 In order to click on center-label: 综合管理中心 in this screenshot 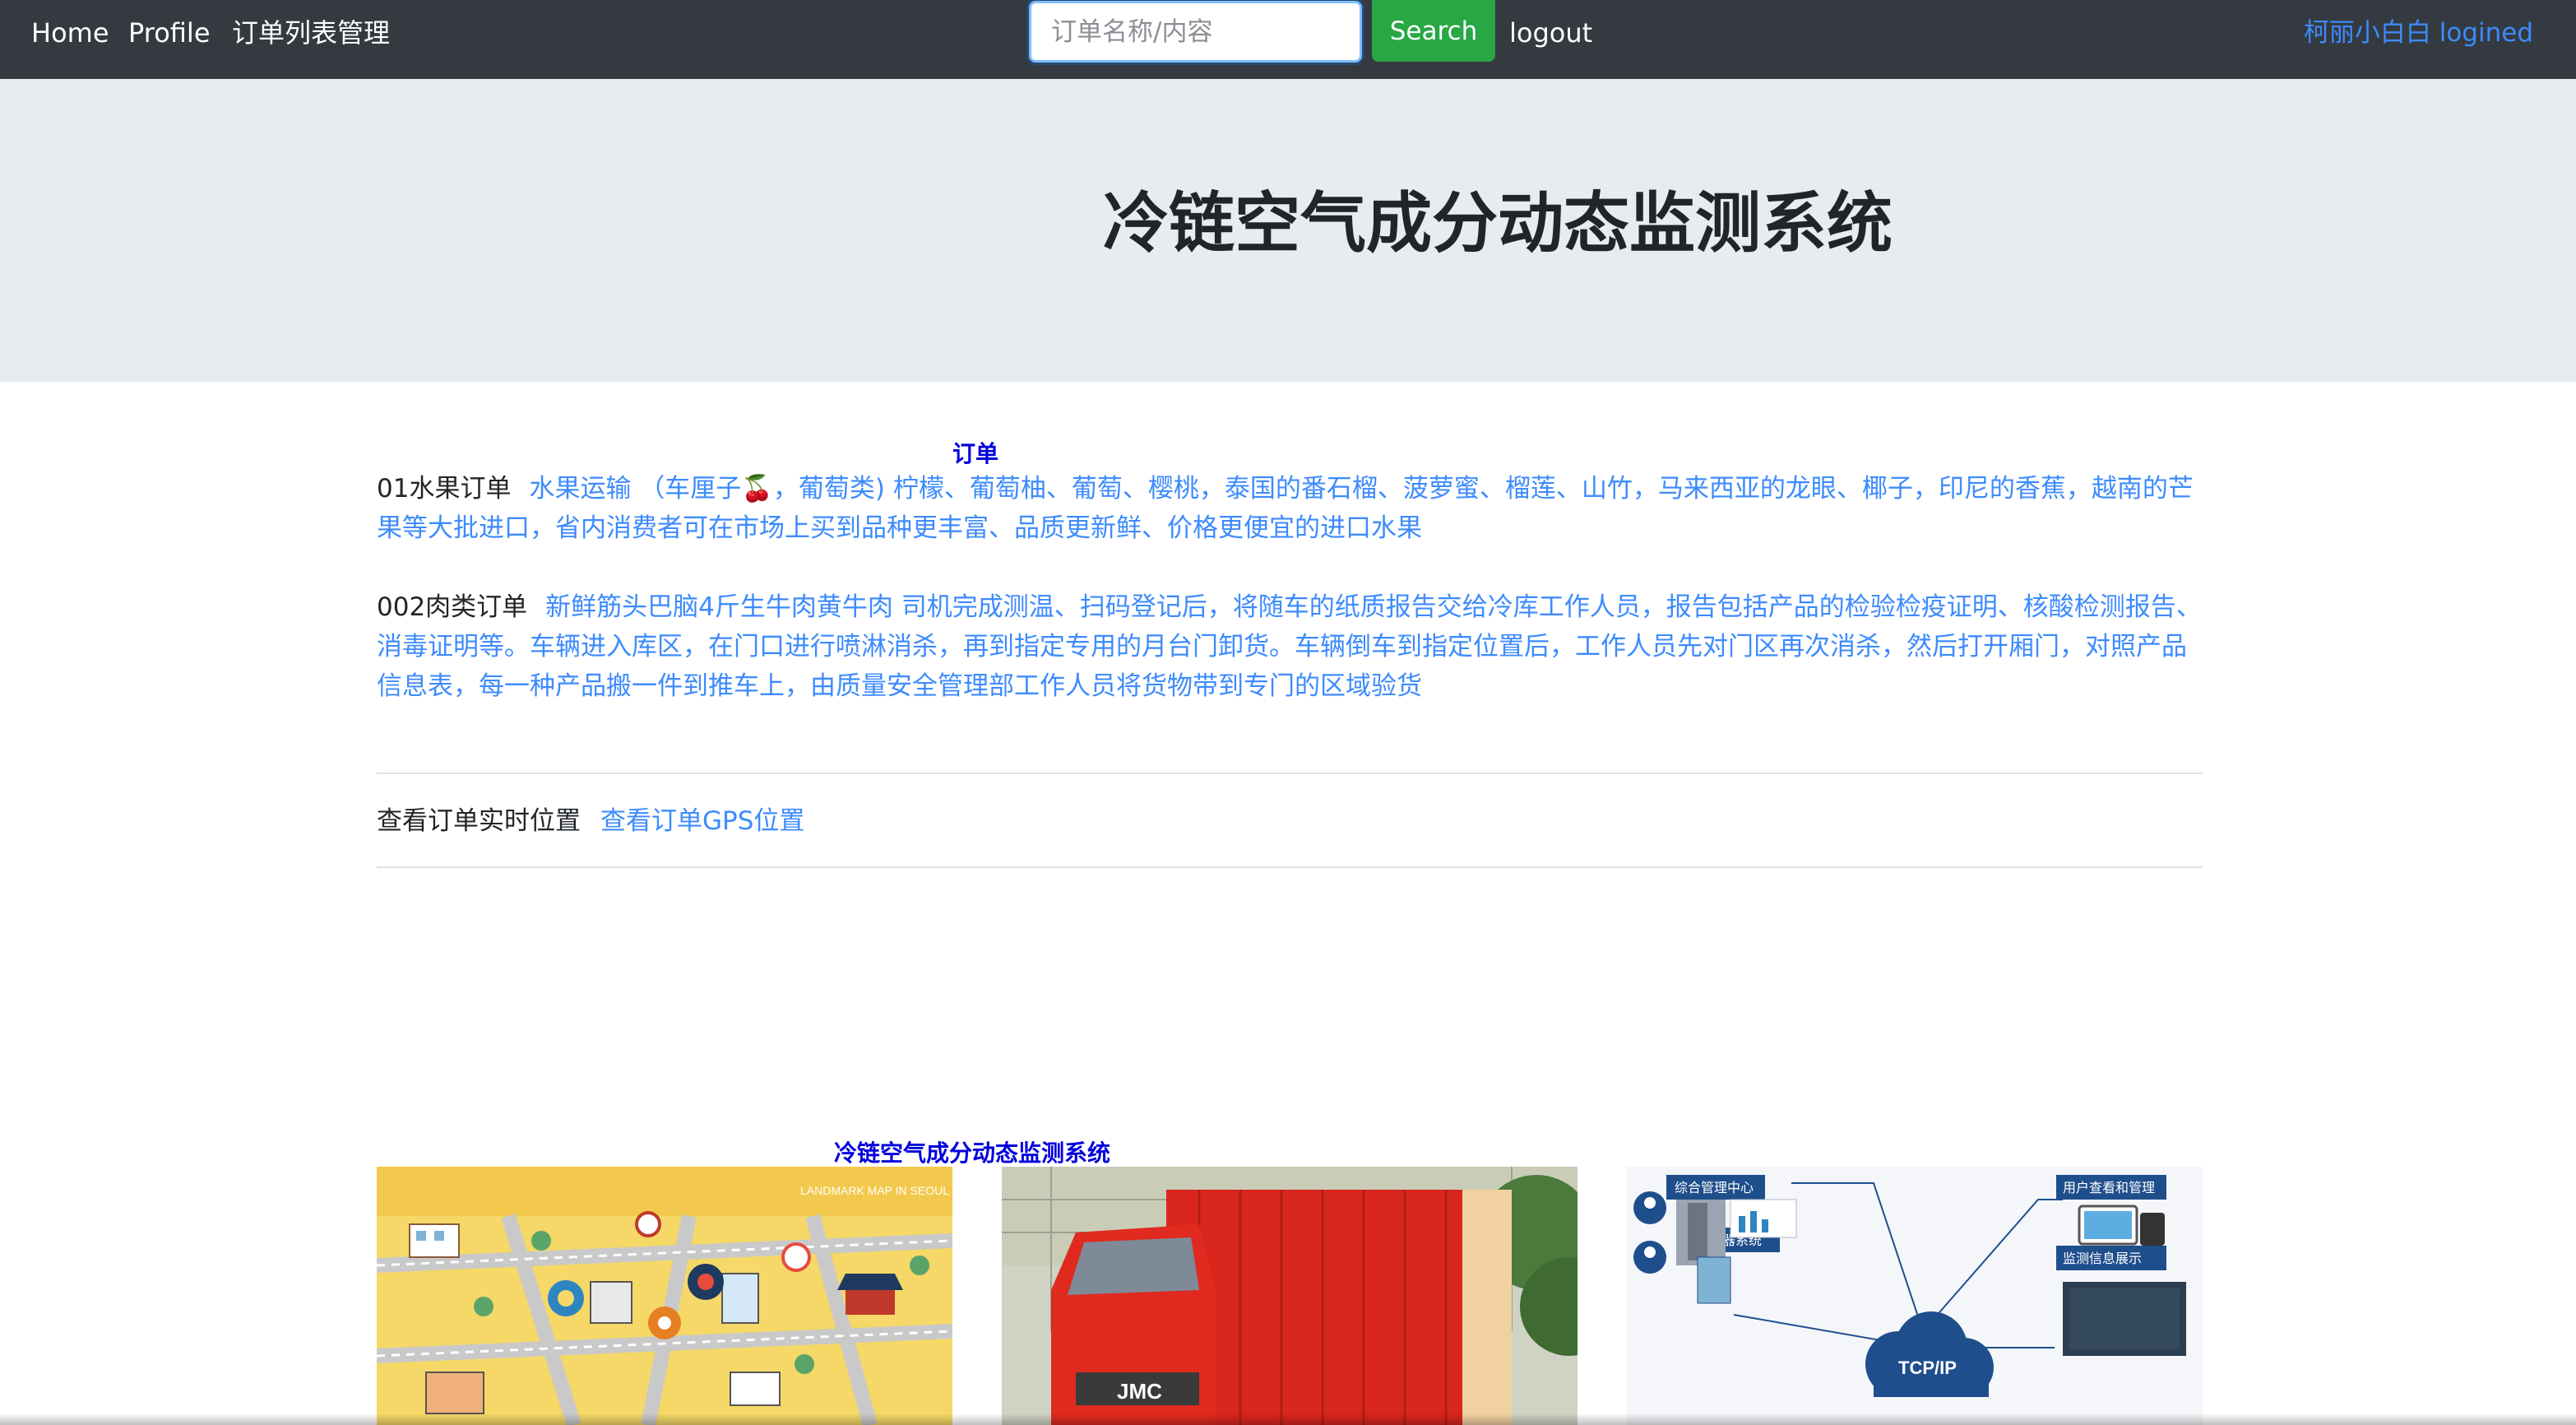, I will do `click(1714, 1187)`.